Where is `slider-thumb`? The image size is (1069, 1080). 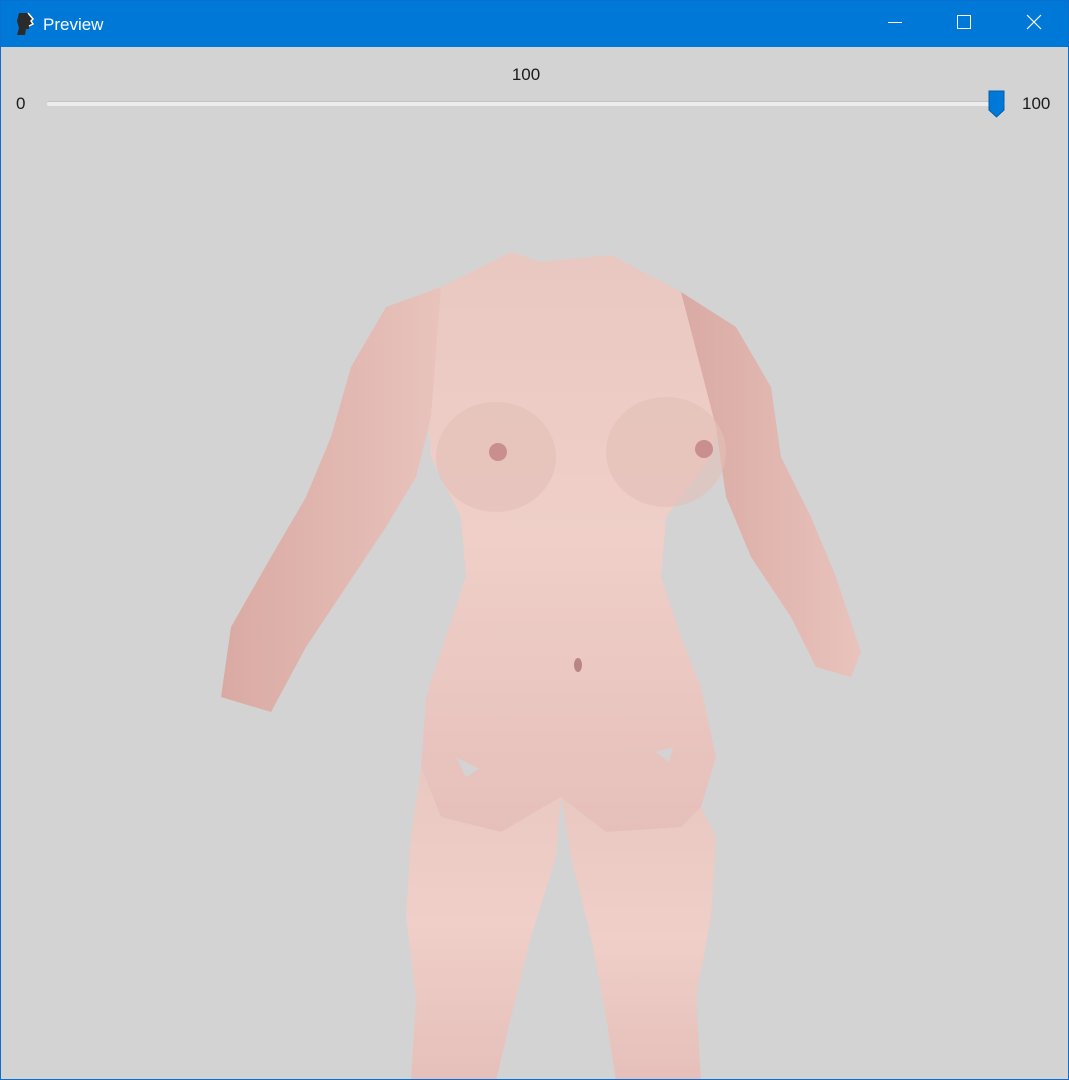 slider-thumb is located at coordinates (996, 104).